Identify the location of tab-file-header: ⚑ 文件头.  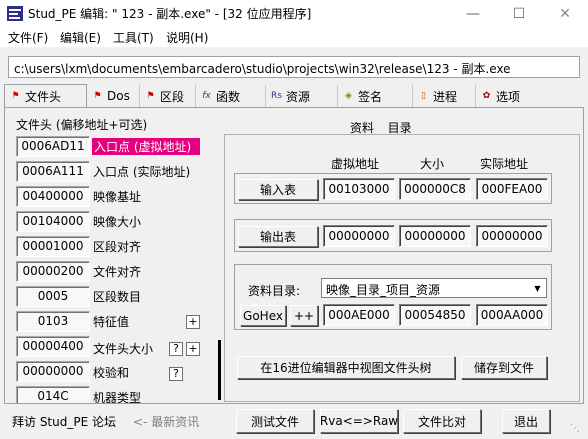
(45, 96).